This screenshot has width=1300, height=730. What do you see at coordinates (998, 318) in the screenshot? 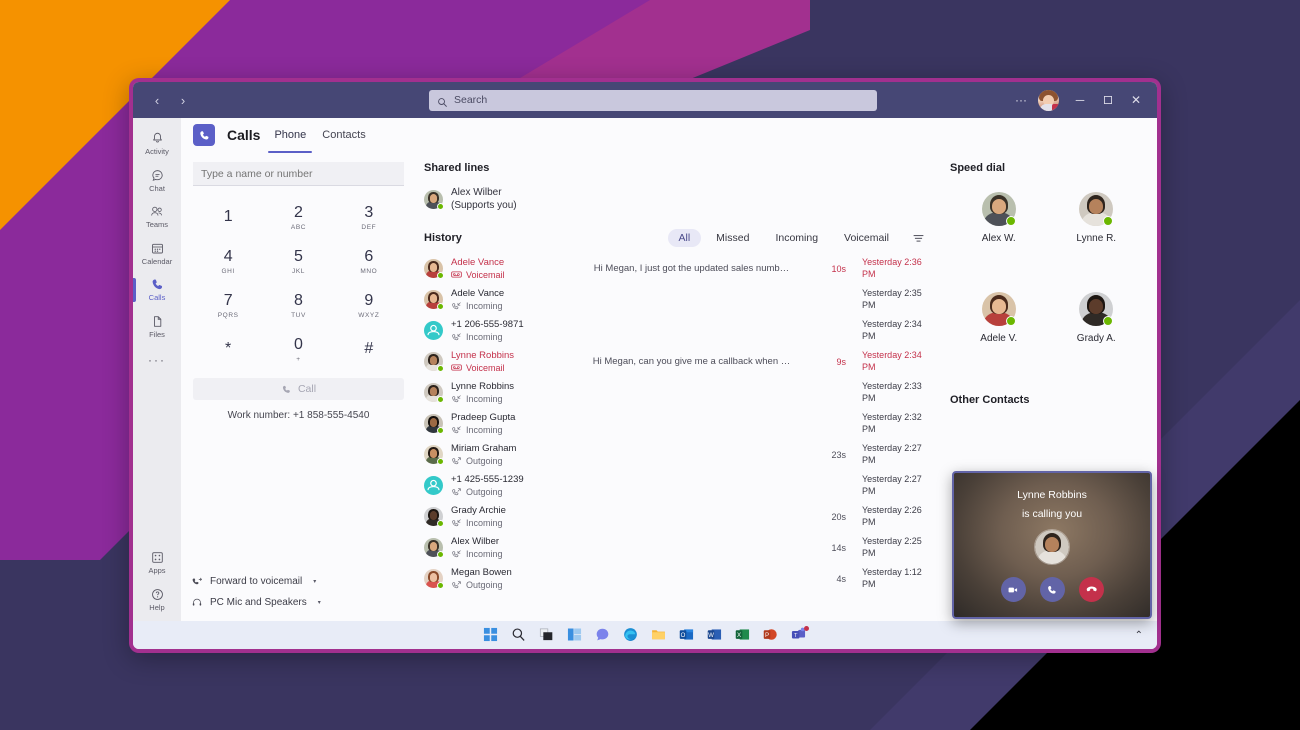
I see `speed-dial-contact: Adele V.` at bounding box center [998, 318].